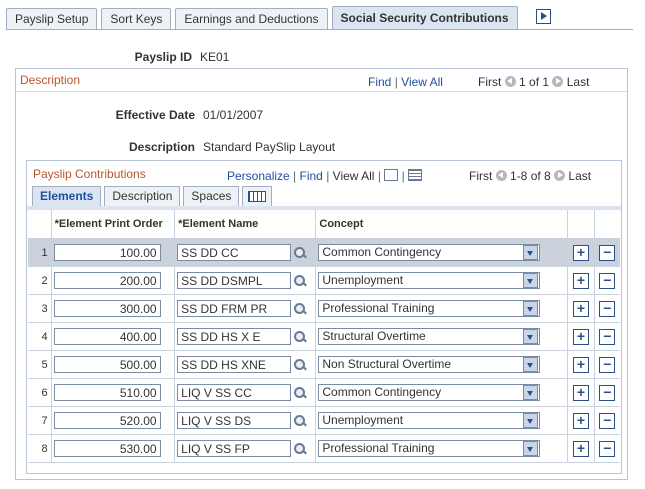 The width and height of the screenshot is (645, 489). Describe the element at coordinates (107, 252) in the screenshot. I see `print-order-input: 100.00` at that location.